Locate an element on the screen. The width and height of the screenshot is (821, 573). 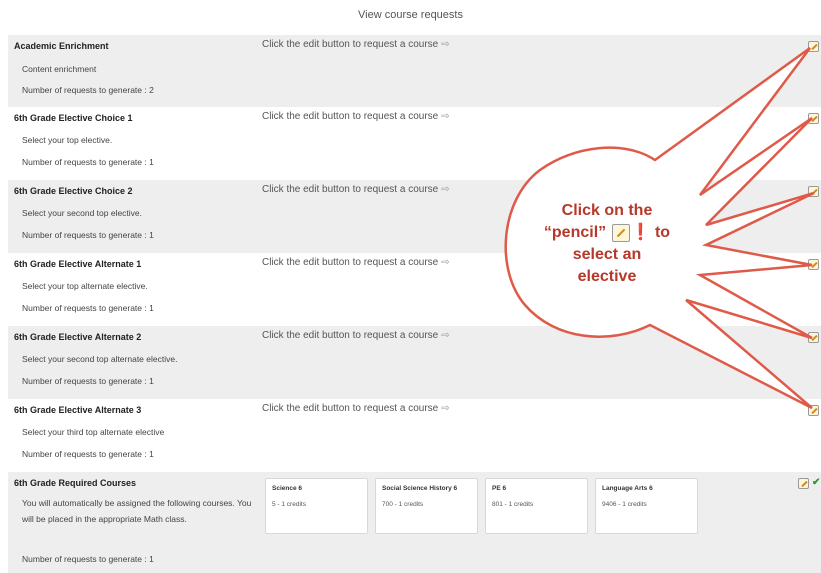
callout-line: Click on the is located at coordinates (607, 210).